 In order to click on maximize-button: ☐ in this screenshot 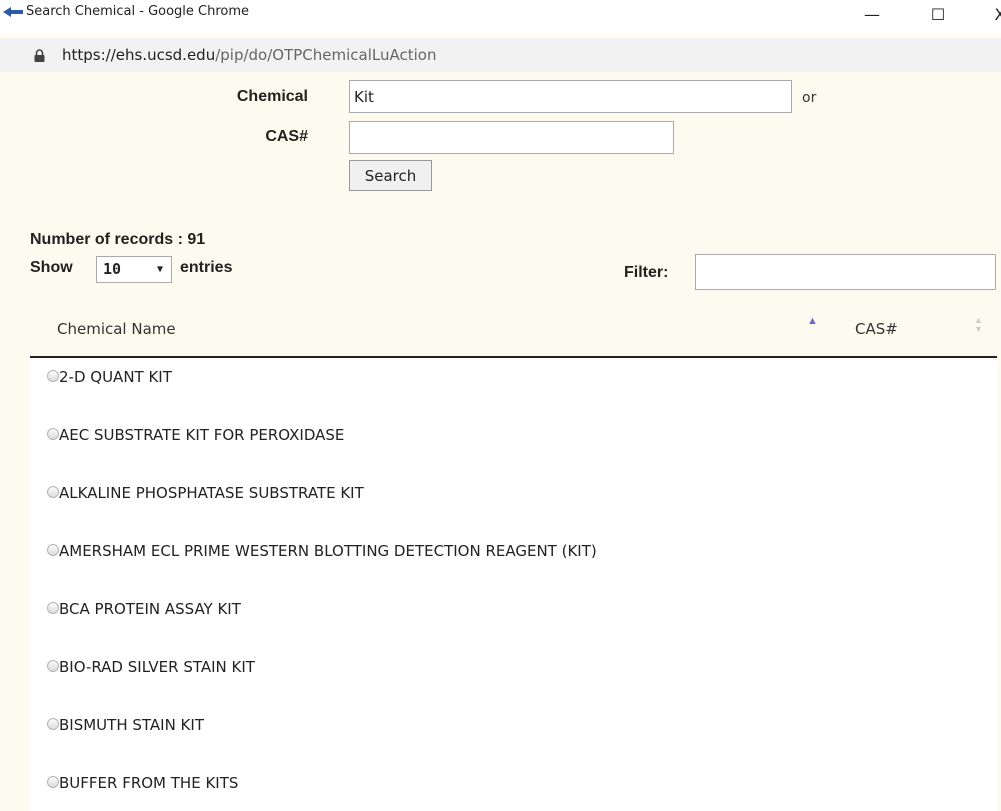, I will do `click(938, 15)`.